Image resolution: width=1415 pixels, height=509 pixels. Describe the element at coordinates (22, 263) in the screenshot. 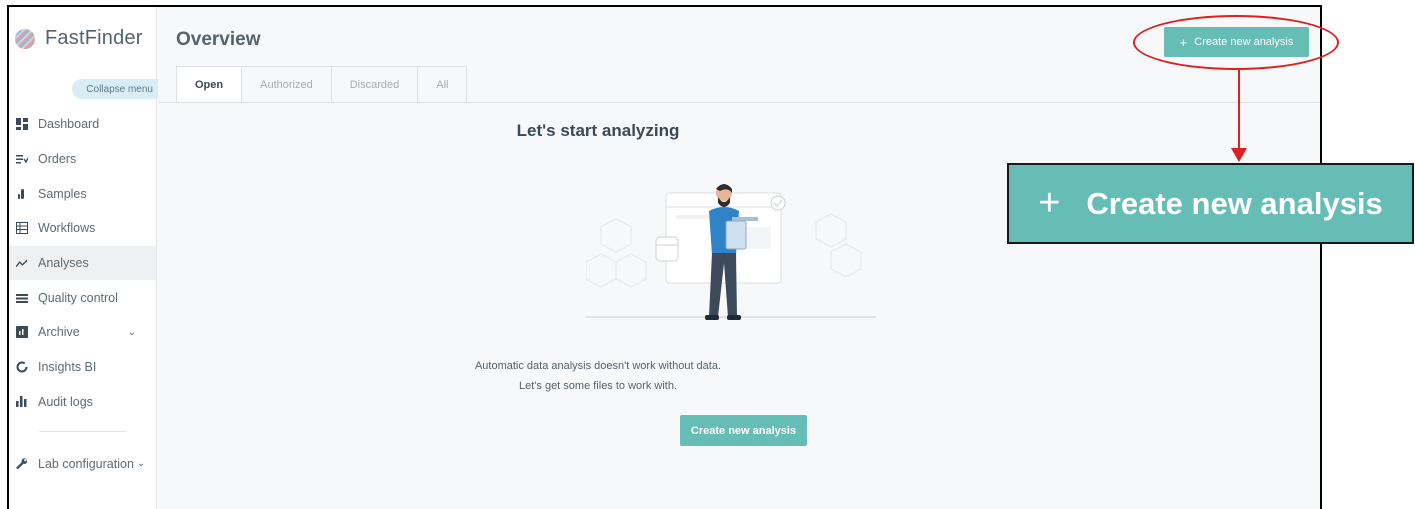

I see `analyses-line-icon` at that location.